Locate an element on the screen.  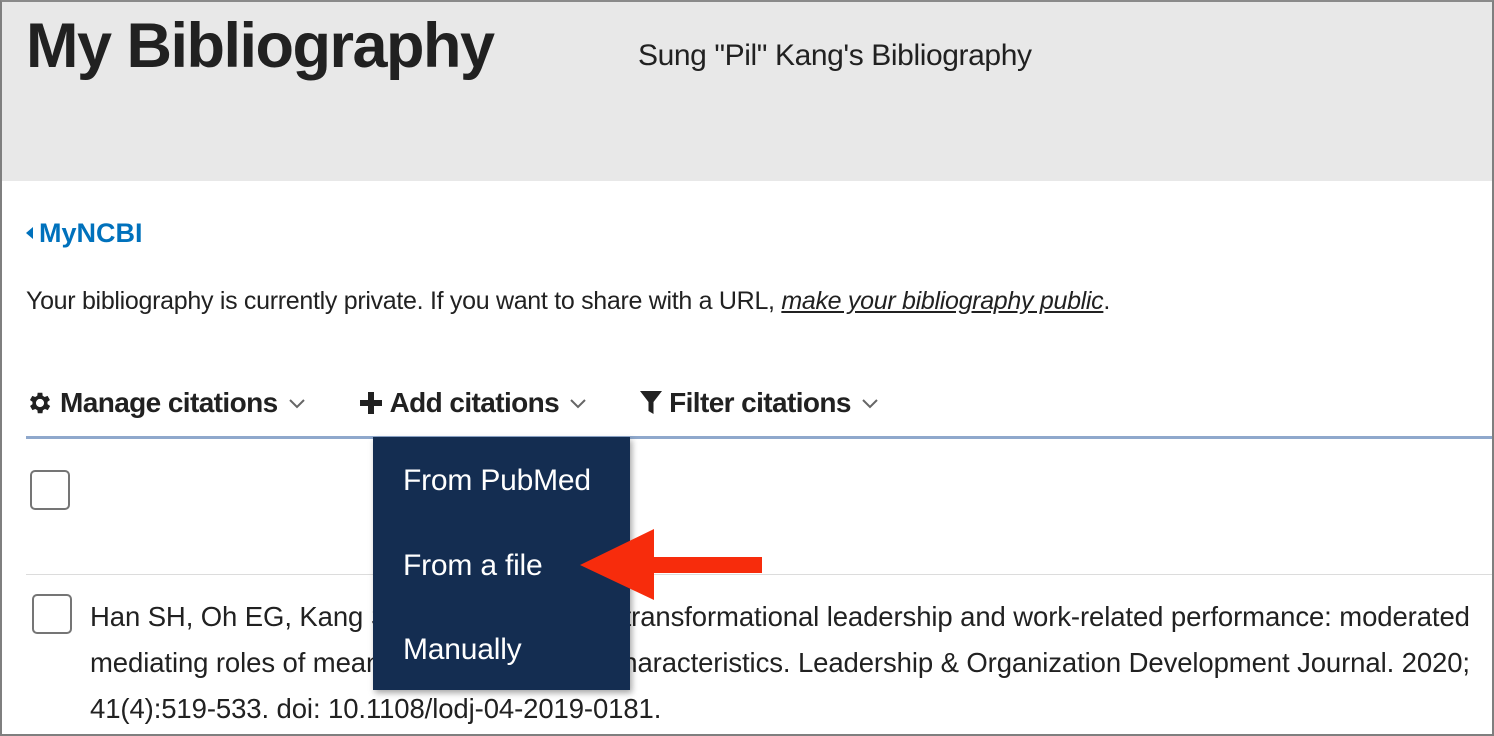
gear-icon is located at coordinates (40, 403).